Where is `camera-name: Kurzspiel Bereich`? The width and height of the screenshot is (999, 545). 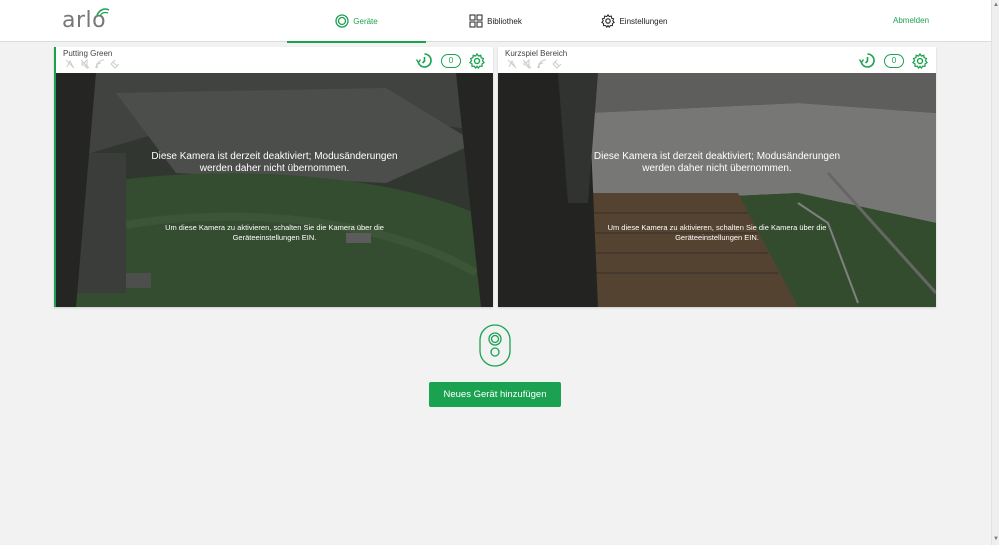 camera-name: Kurzspiel Bereich is located at coordinates (536, 53).